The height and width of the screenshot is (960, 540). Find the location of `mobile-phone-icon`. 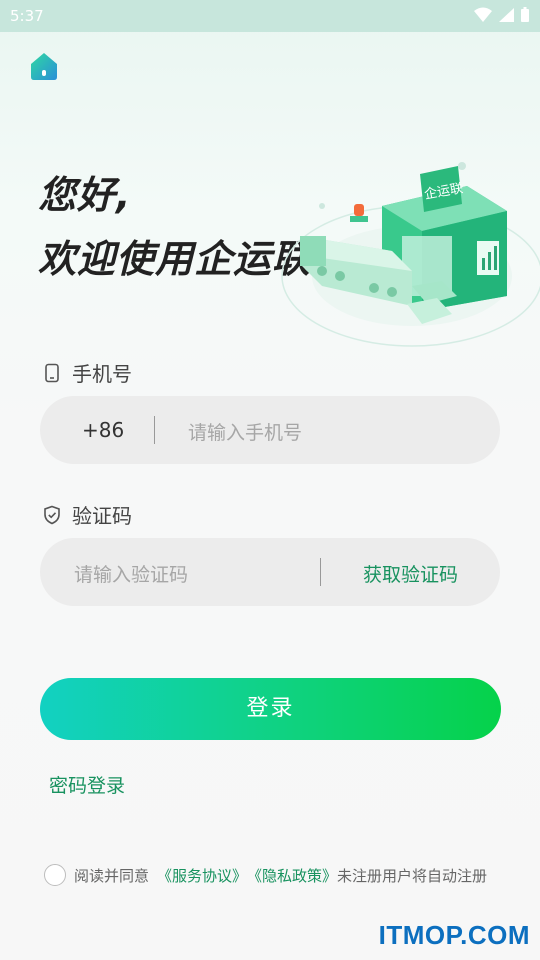

mobile-phone-icon is located at coordinates (52, 372).